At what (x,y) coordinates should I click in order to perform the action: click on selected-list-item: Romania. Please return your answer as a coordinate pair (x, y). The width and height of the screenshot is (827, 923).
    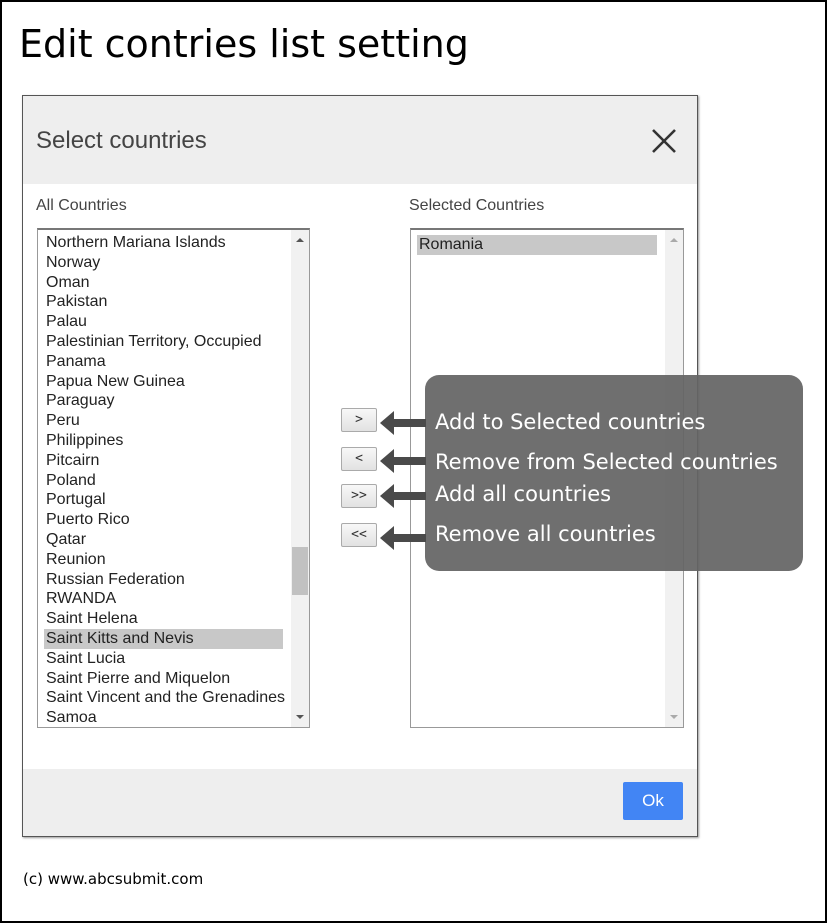
    Looking at the image, I should click on (537, 245).